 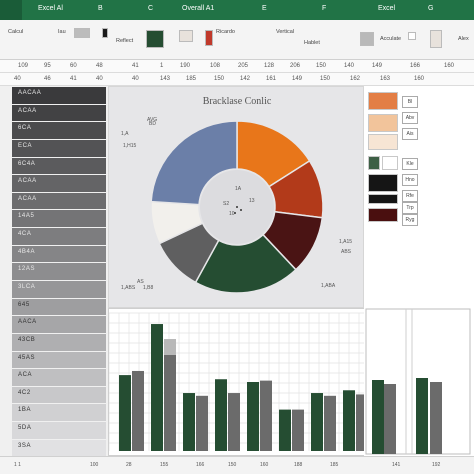 I want to click on ribbon-label-7: Acculate, so click(x=390, y=39).